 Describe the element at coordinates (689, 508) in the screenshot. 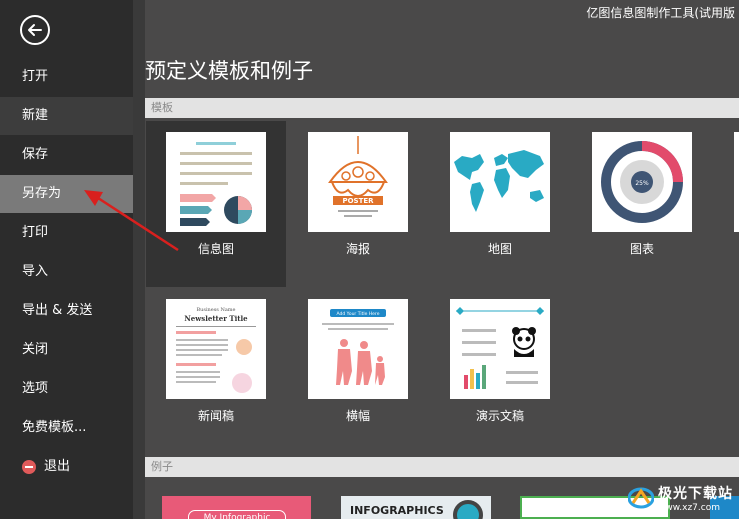

I see `watermark-url: www.xz7.com` at that location.